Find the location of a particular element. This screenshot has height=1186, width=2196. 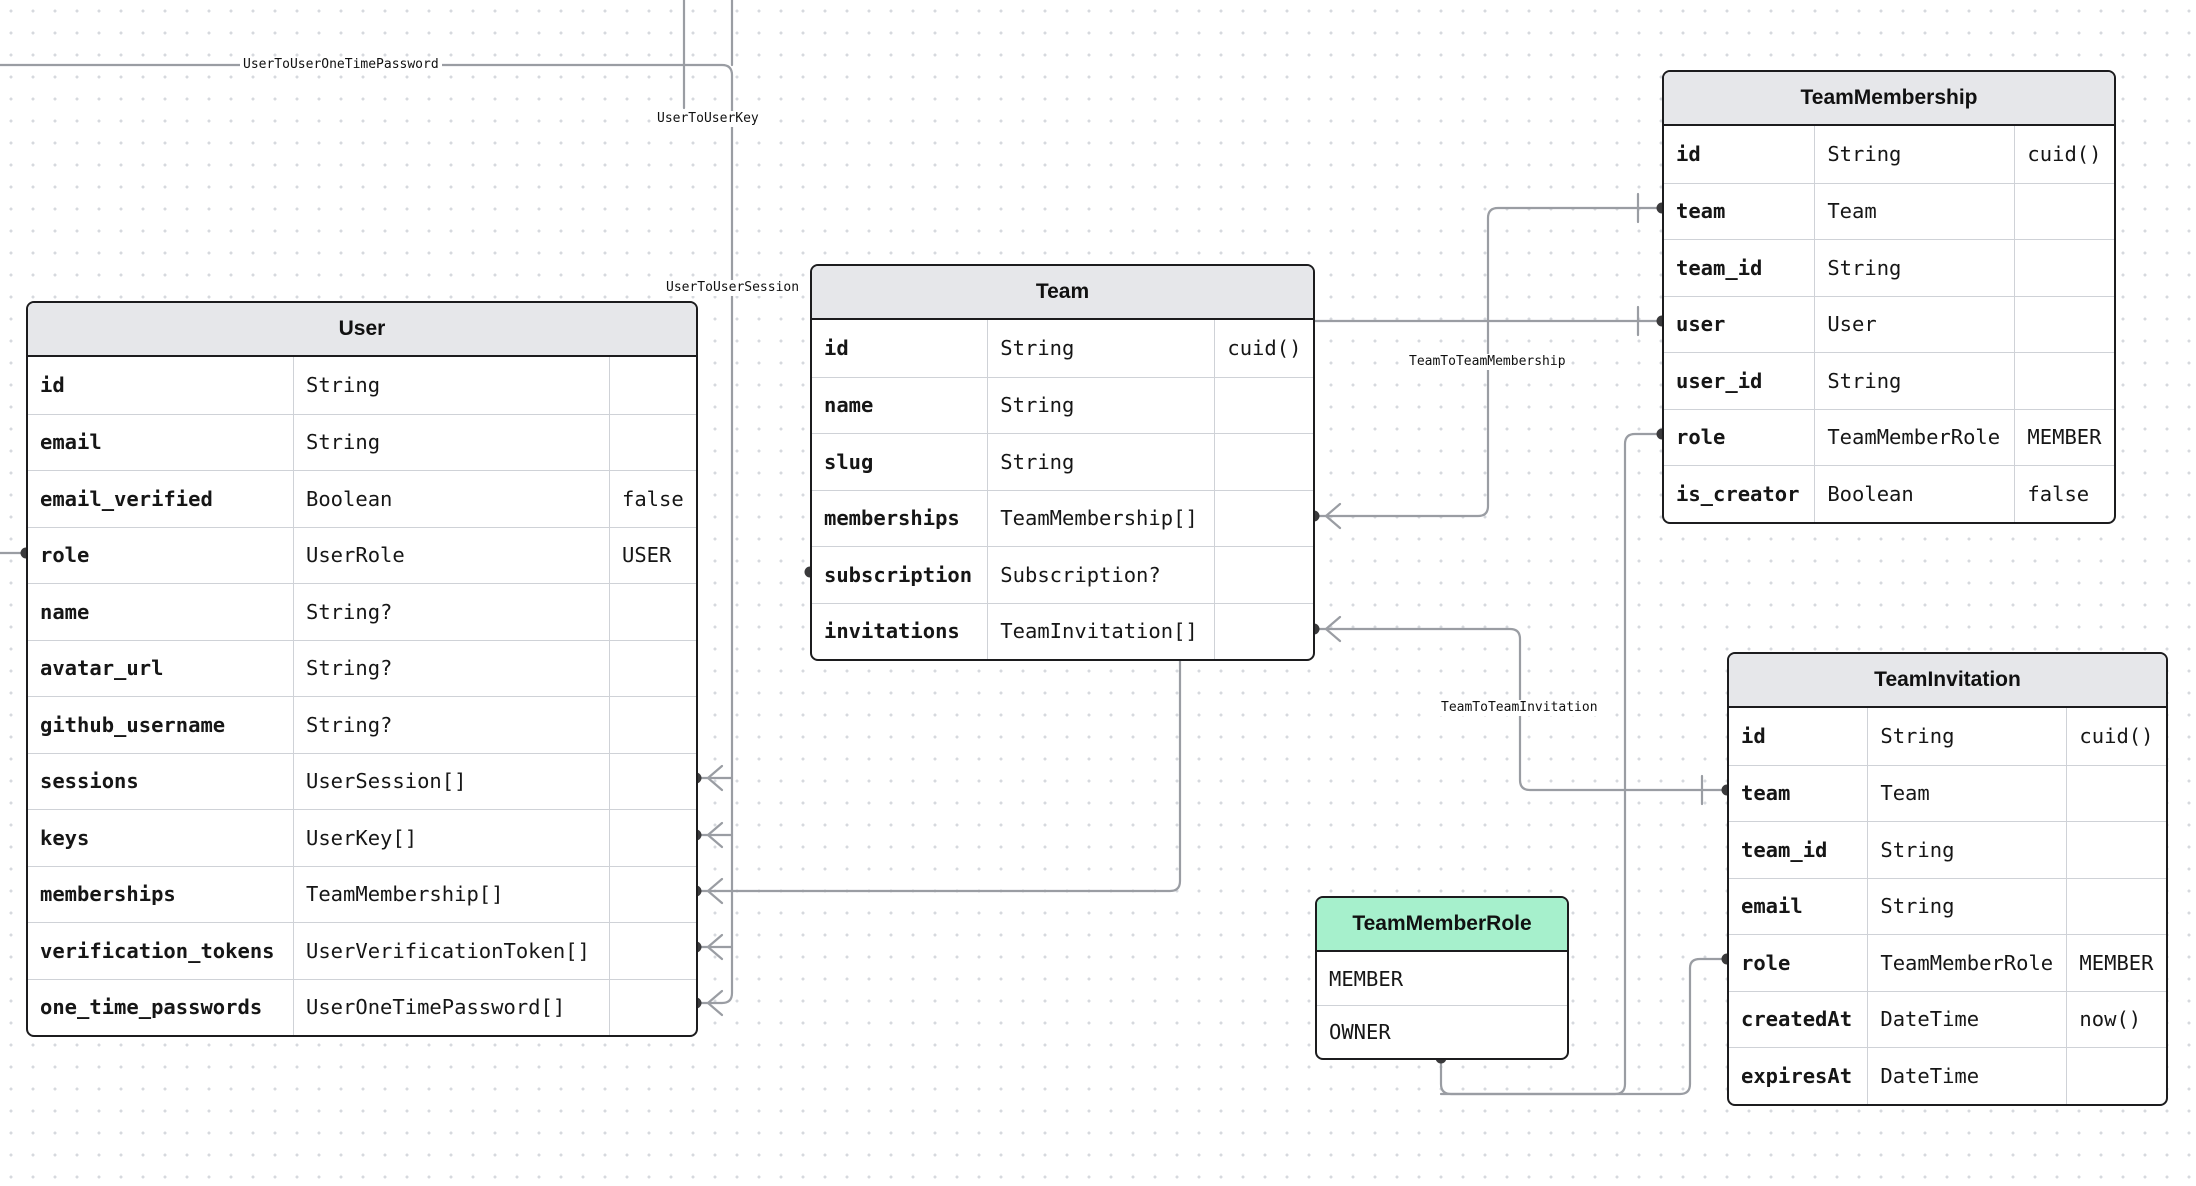

relation-label-user-key: UserToUserKey is located at coordinates (708, 119).